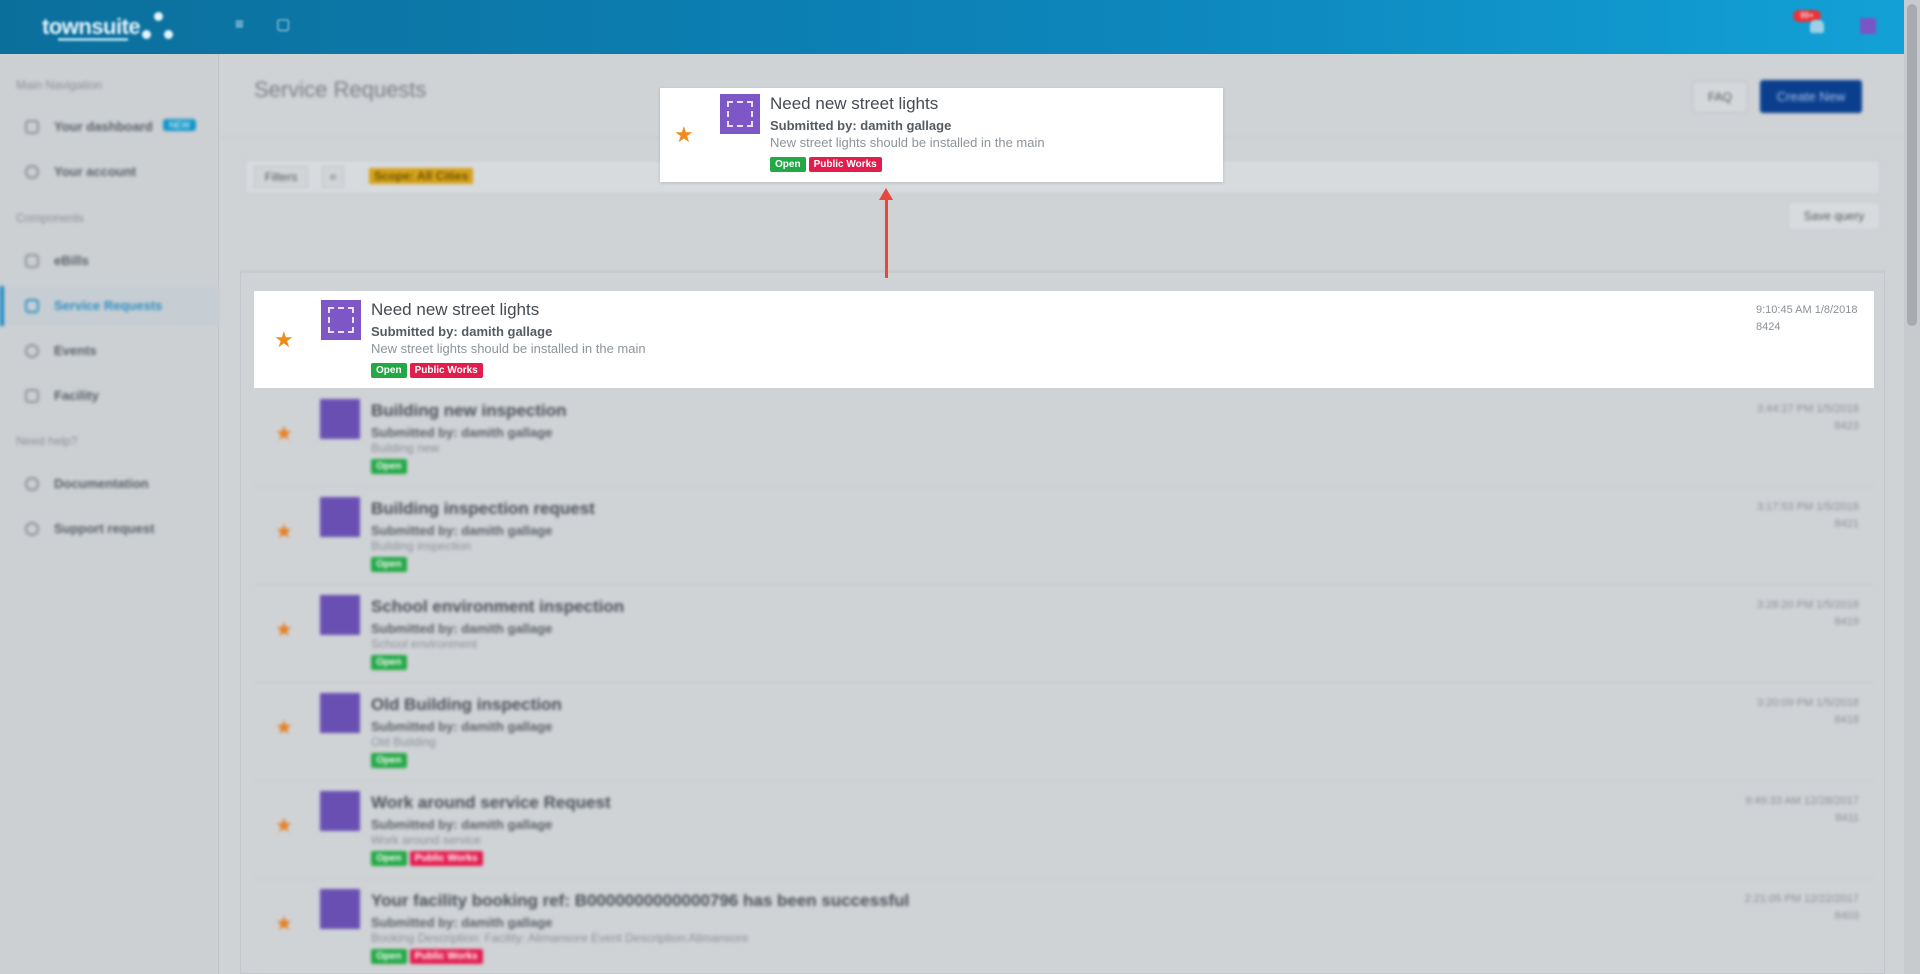 The image size is (1920, 974). I want to click on filter-operator: =, so click(333, 177).